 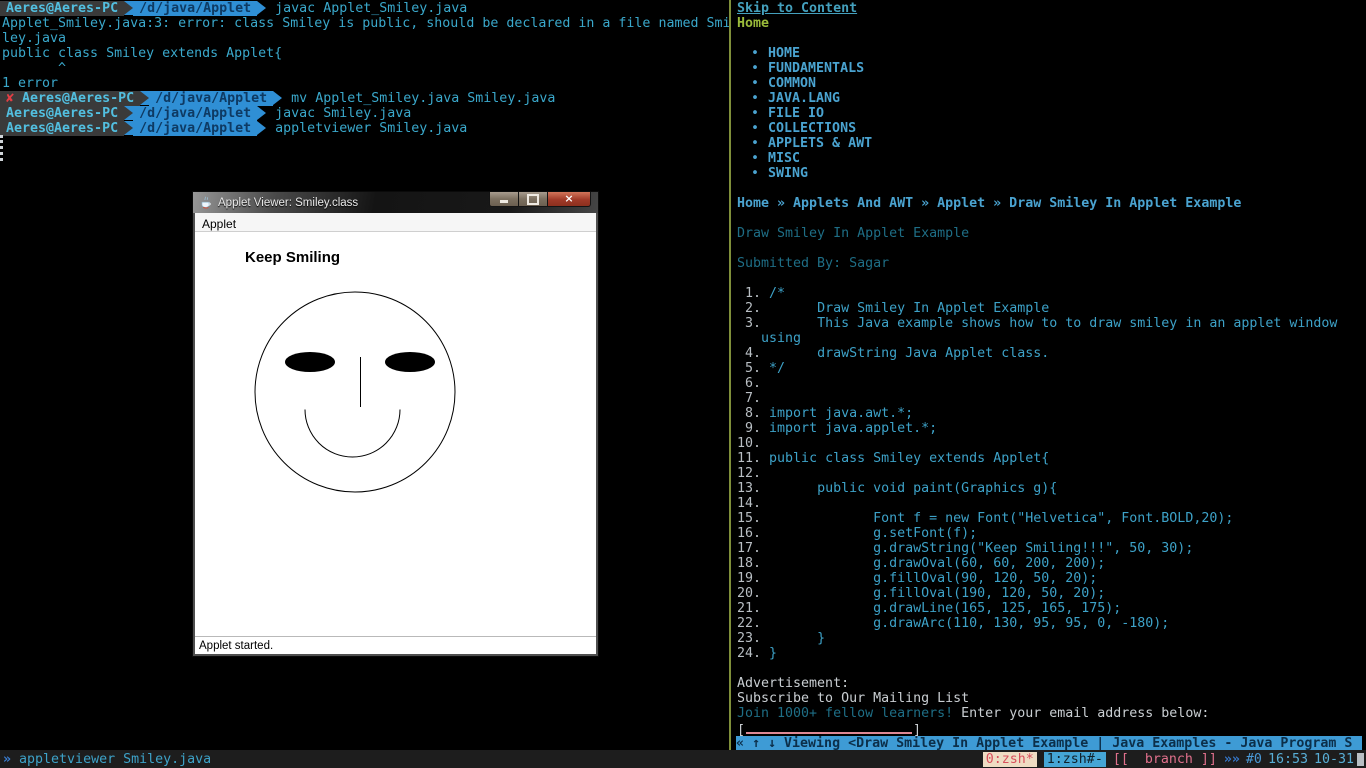 What do you see at coordinates (1037, 533) in the screenshot?
I see `code-line: 16. g.setFont(f);` at bounding box center [1037, 533].